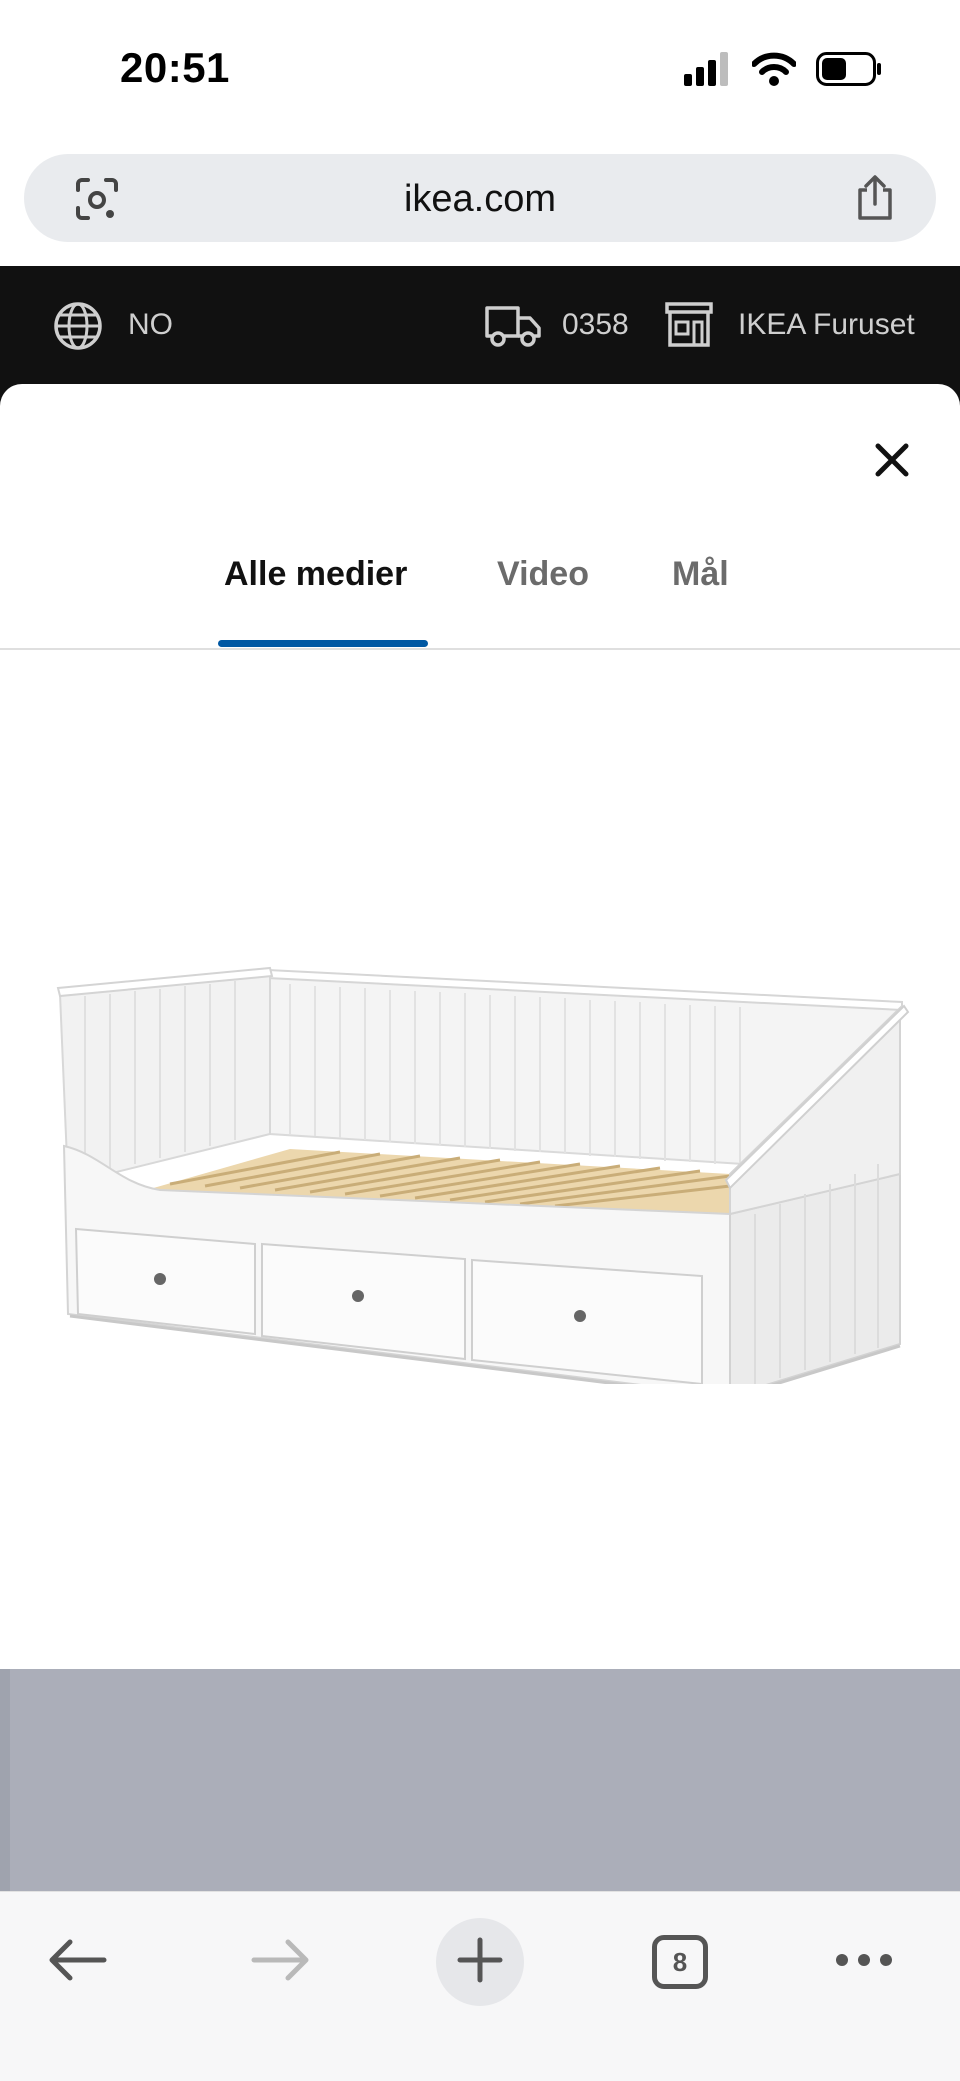 The image size is (960, 2081). What do you see at coordinates (708, 71) in the screenshot?
I see `cellular-signal-icon` at bounding box center [708, 71].